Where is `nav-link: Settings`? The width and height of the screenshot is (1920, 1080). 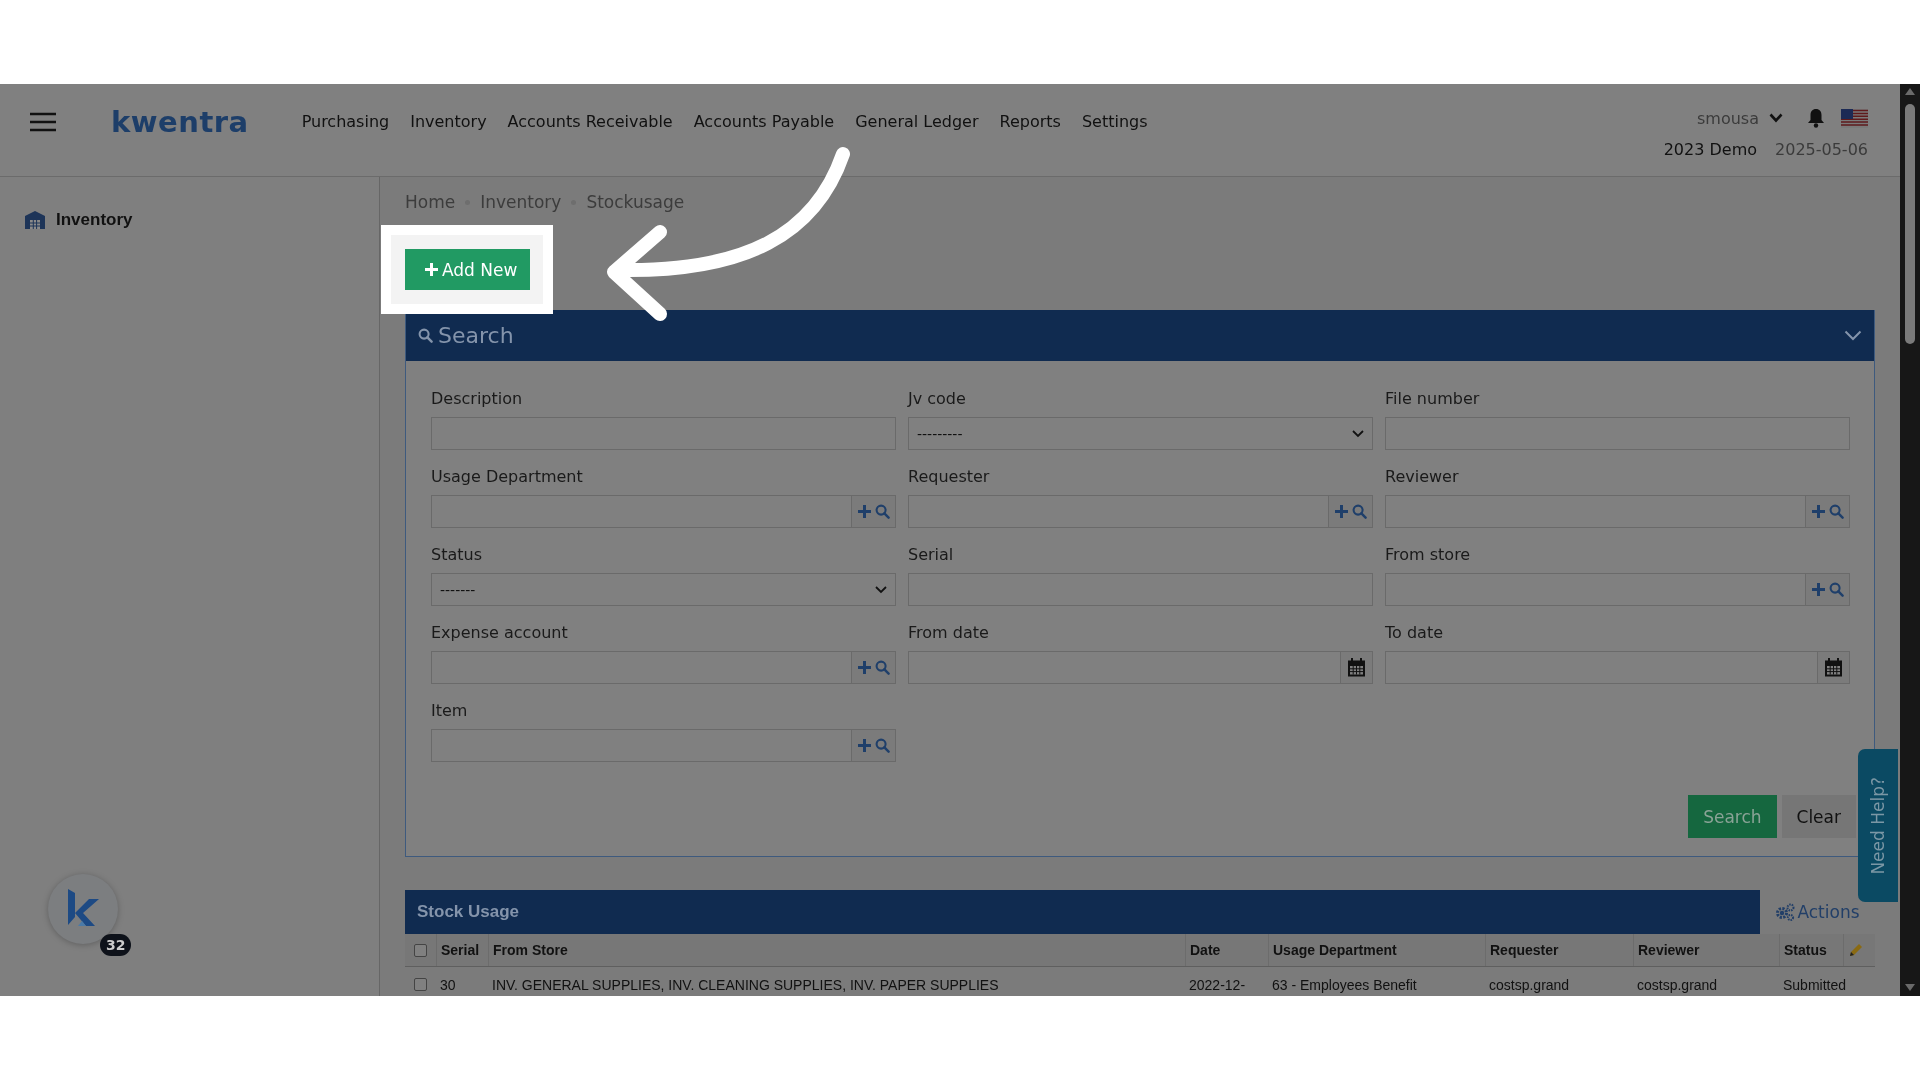
nav-link: Settings is located at coordinates (1114, 121).